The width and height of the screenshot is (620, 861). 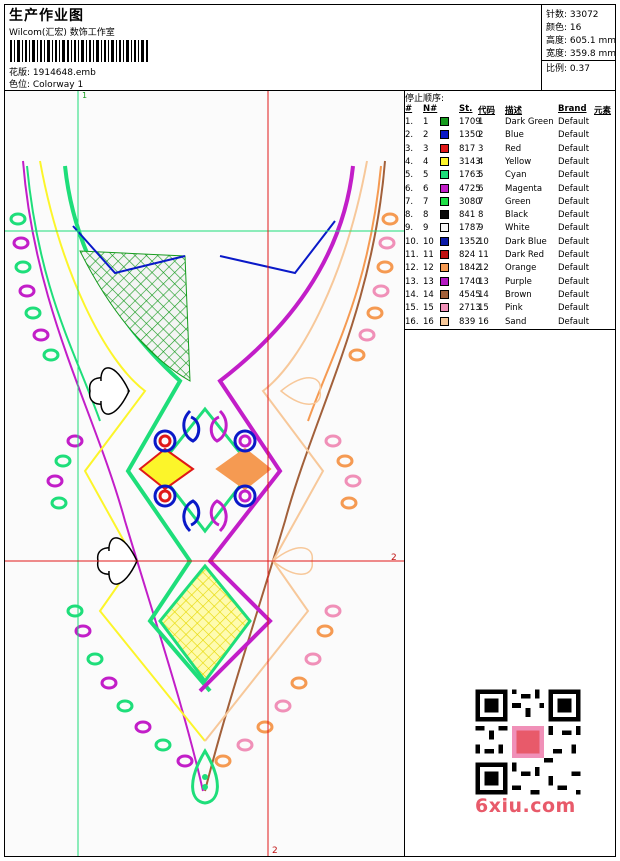 I want to click on table-row: 13. 13 1740 13 Purple Default, so click(x=510, y=283).